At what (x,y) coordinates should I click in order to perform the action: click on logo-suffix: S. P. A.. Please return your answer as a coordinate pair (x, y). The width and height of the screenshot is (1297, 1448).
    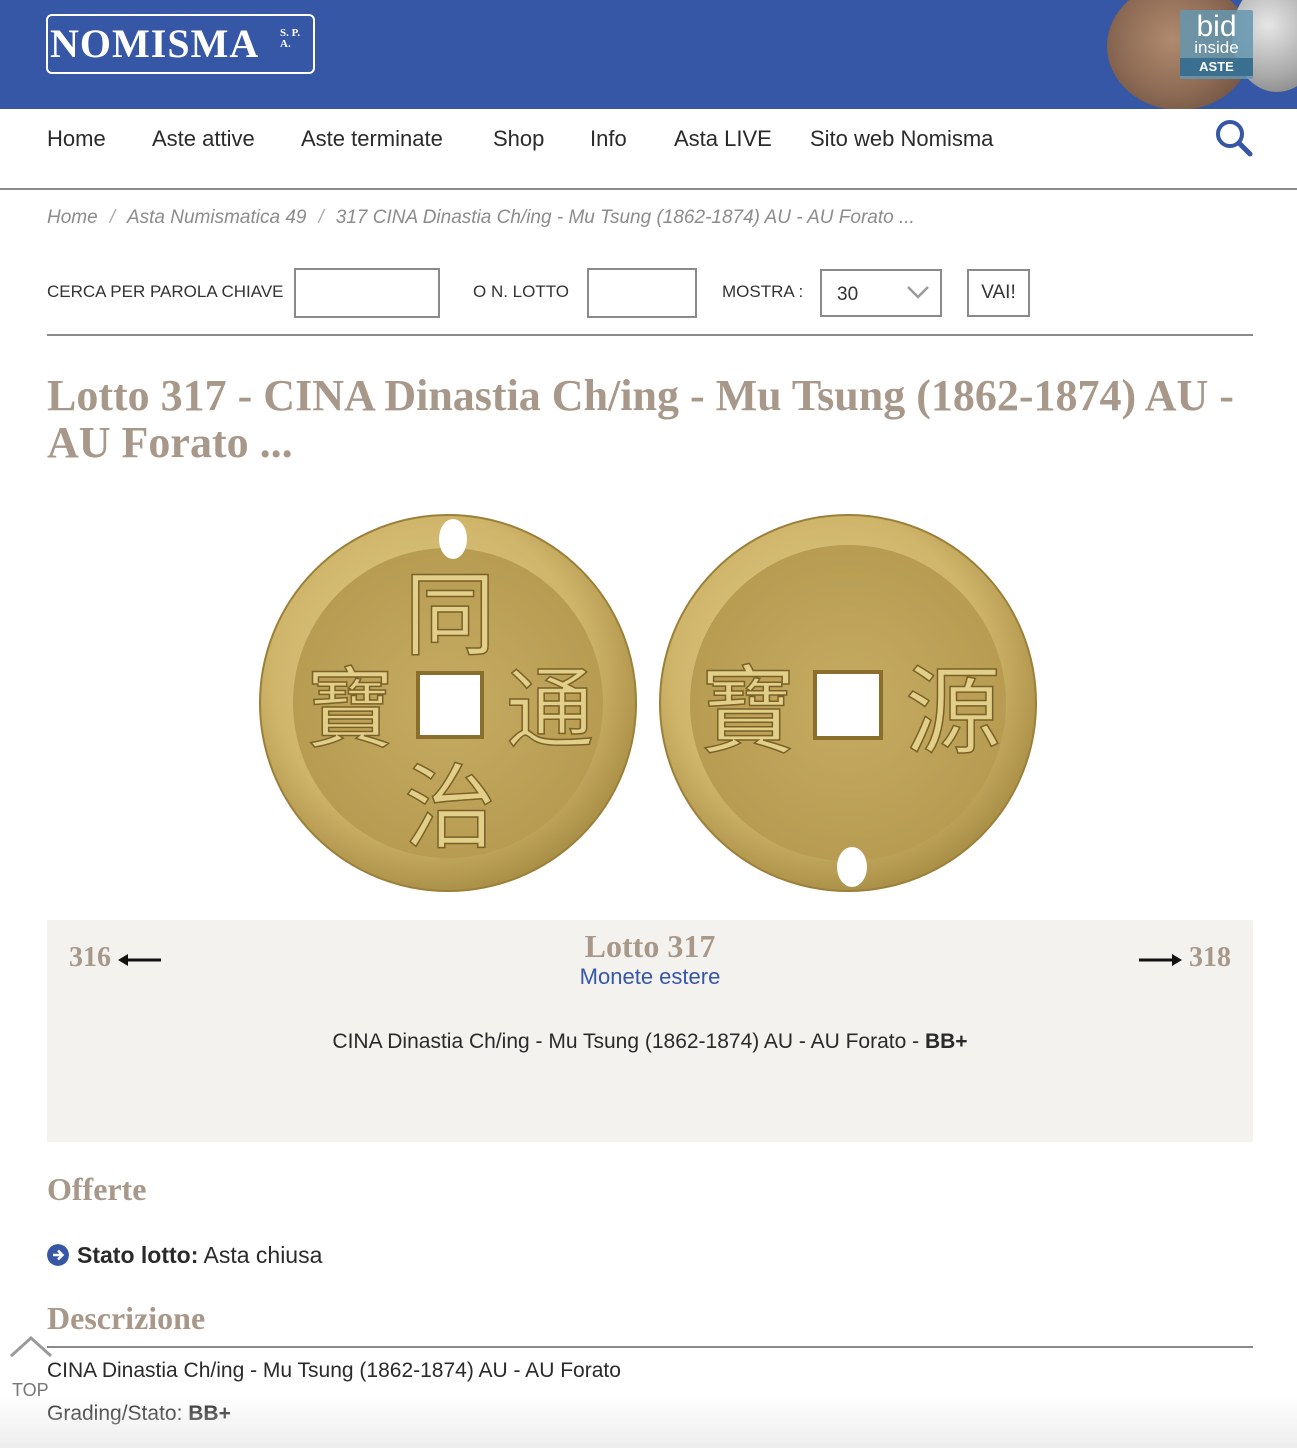
    Looking at the image, I should click on (290, 38).